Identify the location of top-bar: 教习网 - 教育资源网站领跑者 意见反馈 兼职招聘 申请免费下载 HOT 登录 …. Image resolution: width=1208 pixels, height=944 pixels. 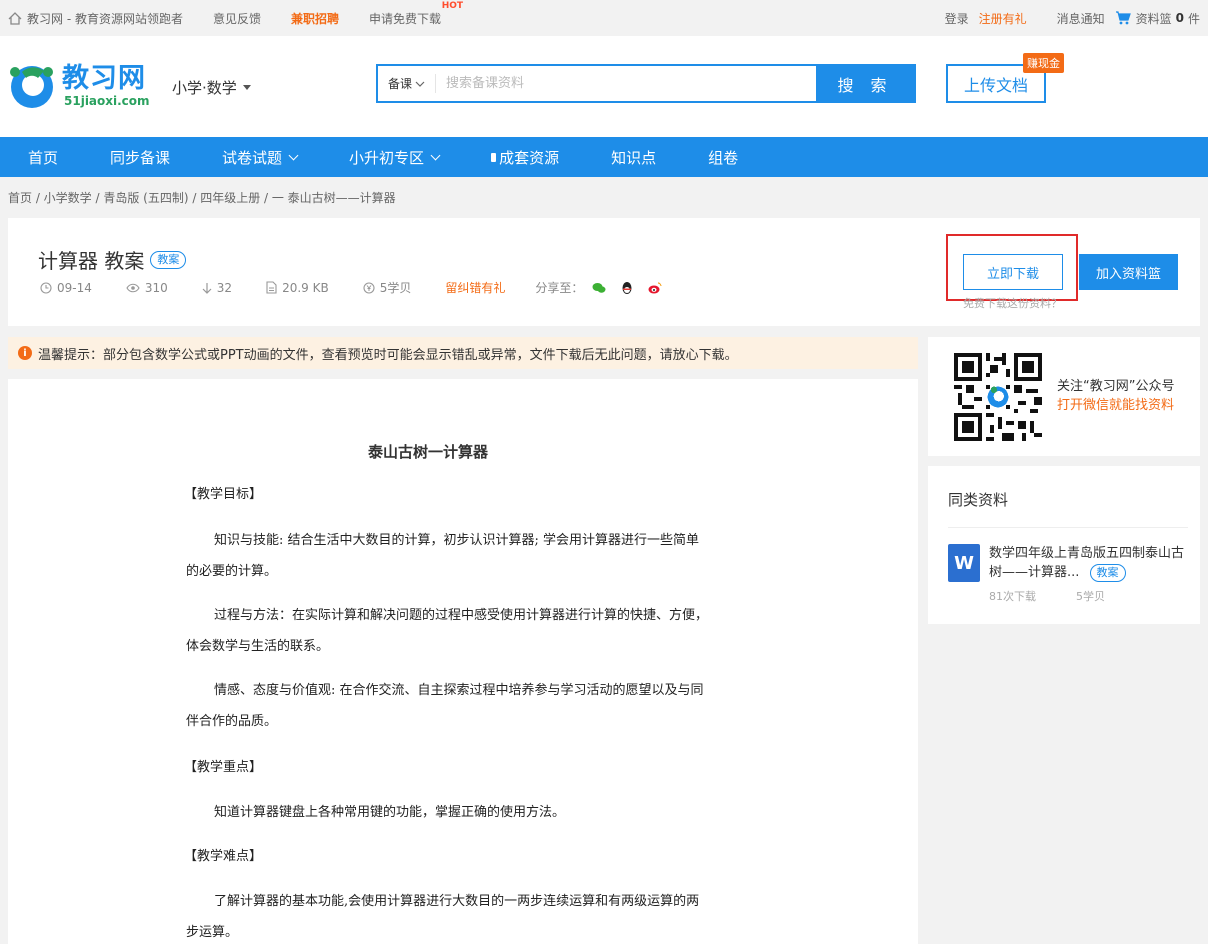
(604, 18).